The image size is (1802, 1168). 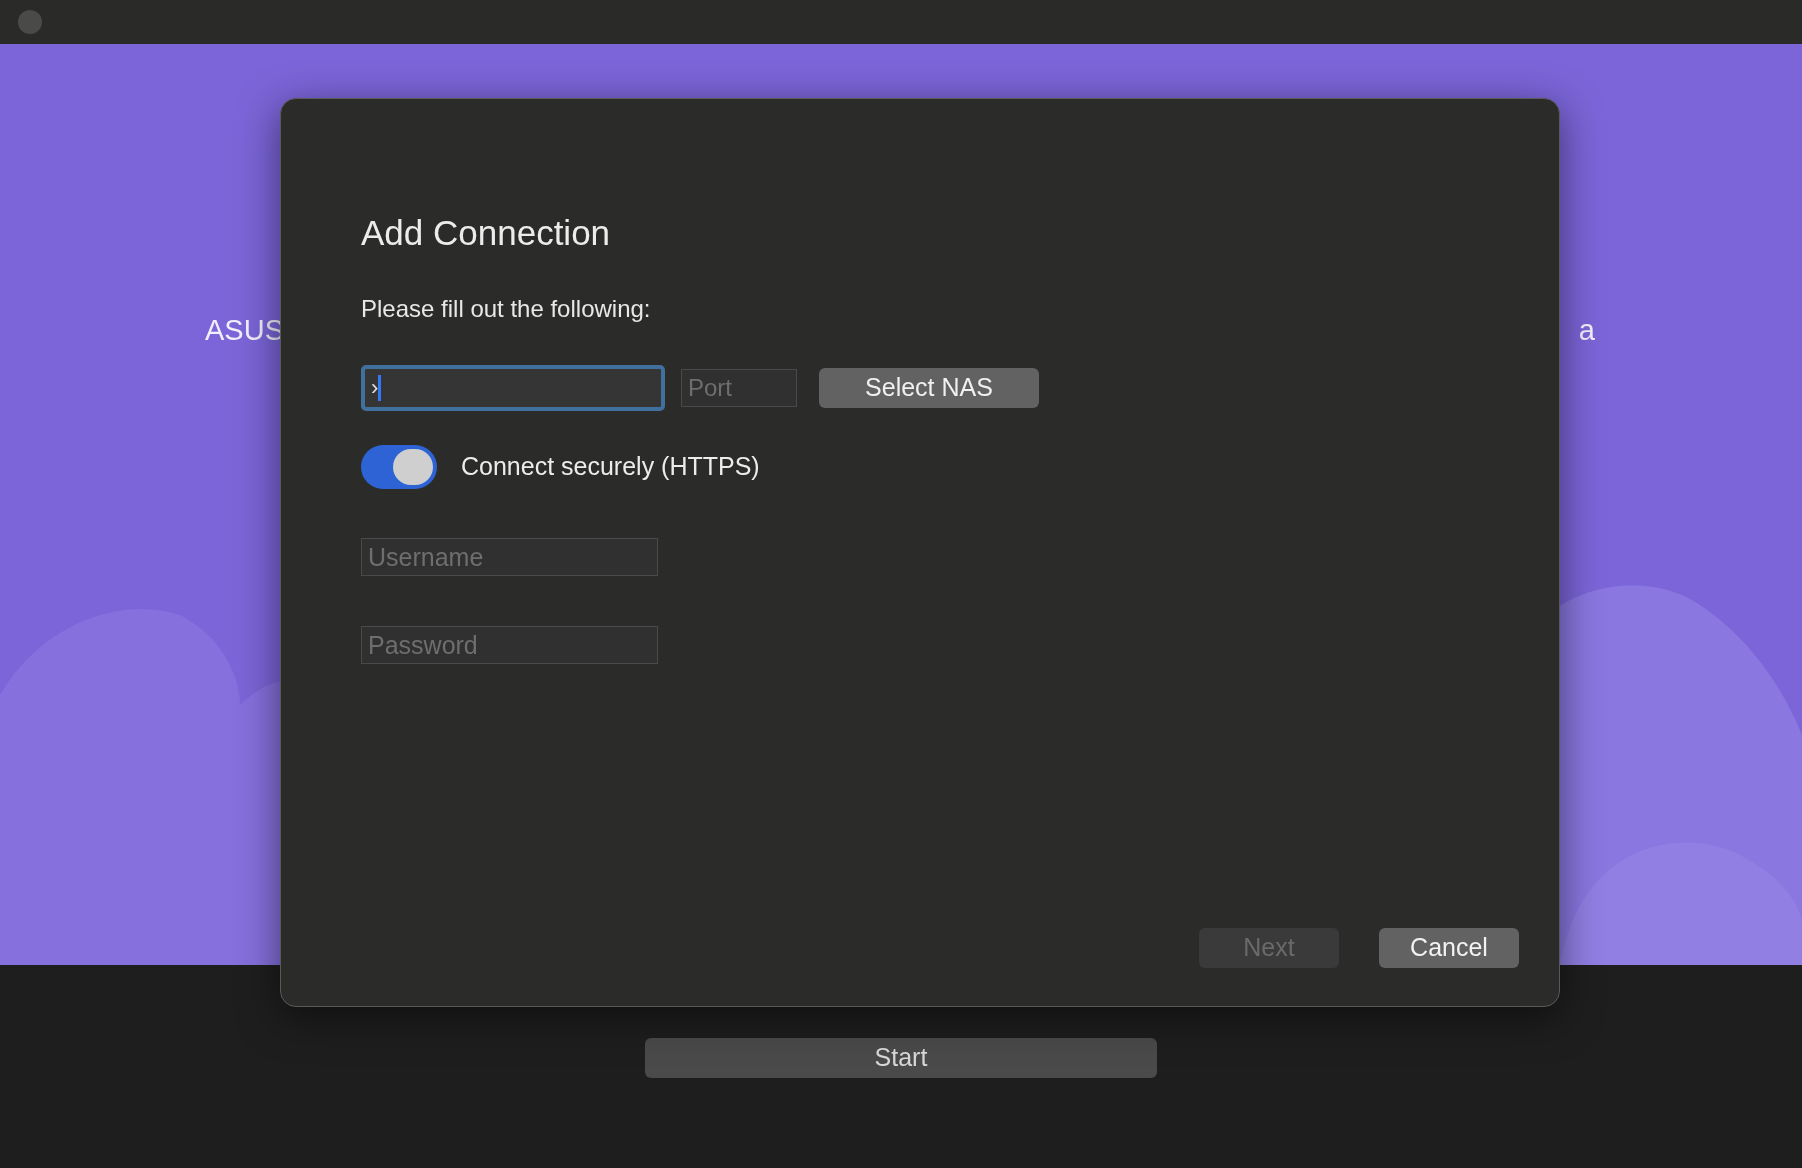 I want to click on dialog-title: Add Connection, so click(x=486, y=232).